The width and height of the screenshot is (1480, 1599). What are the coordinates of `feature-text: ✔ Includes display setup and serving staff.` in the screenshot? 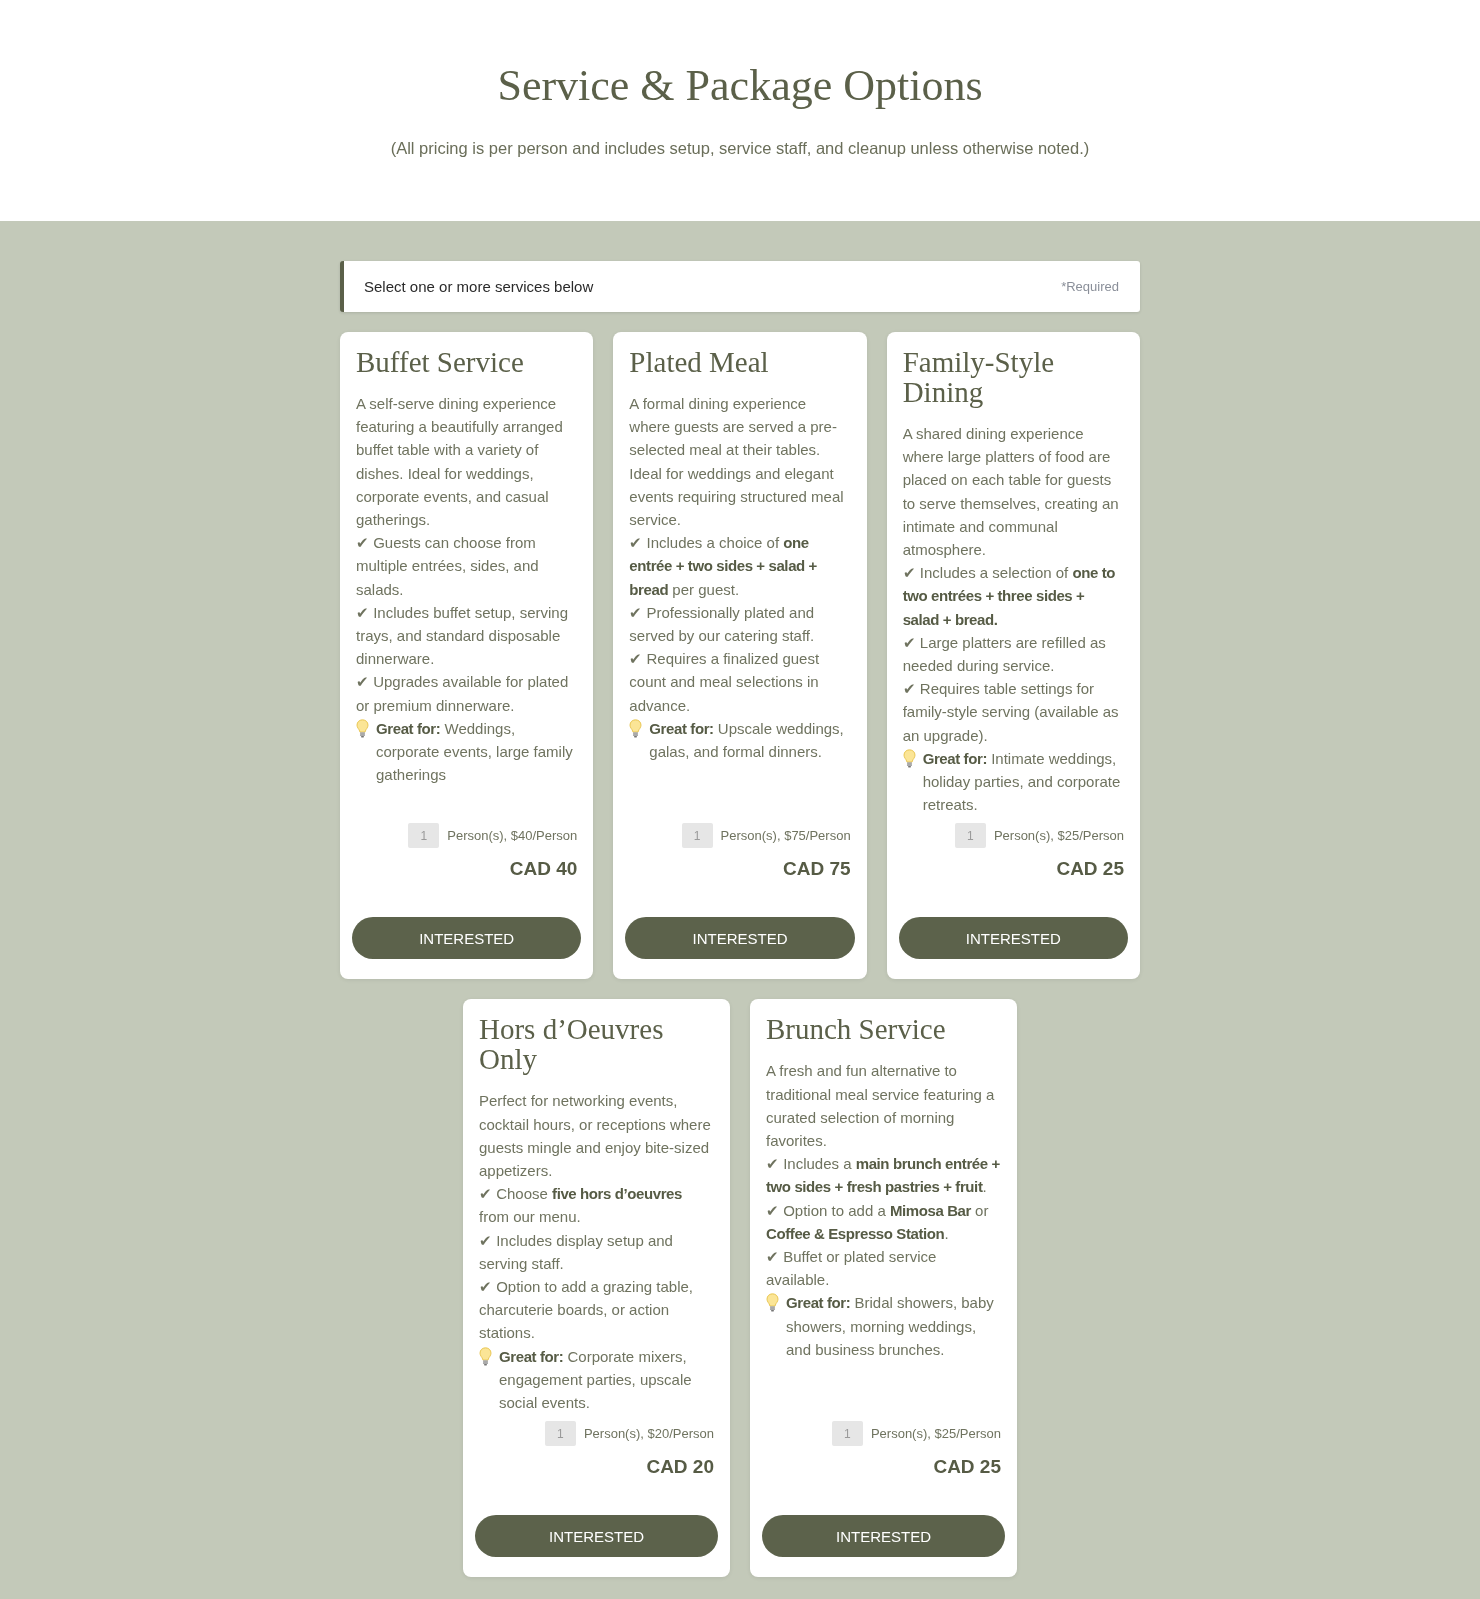 It's located at (576, 1252).